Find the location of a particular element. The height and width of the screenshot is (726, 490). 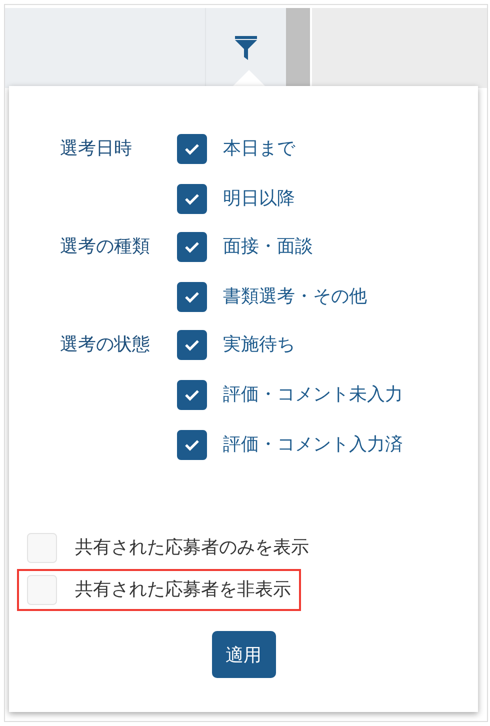

option-label: 共有された応募者を非表示 is located at coordinates (183, 590).